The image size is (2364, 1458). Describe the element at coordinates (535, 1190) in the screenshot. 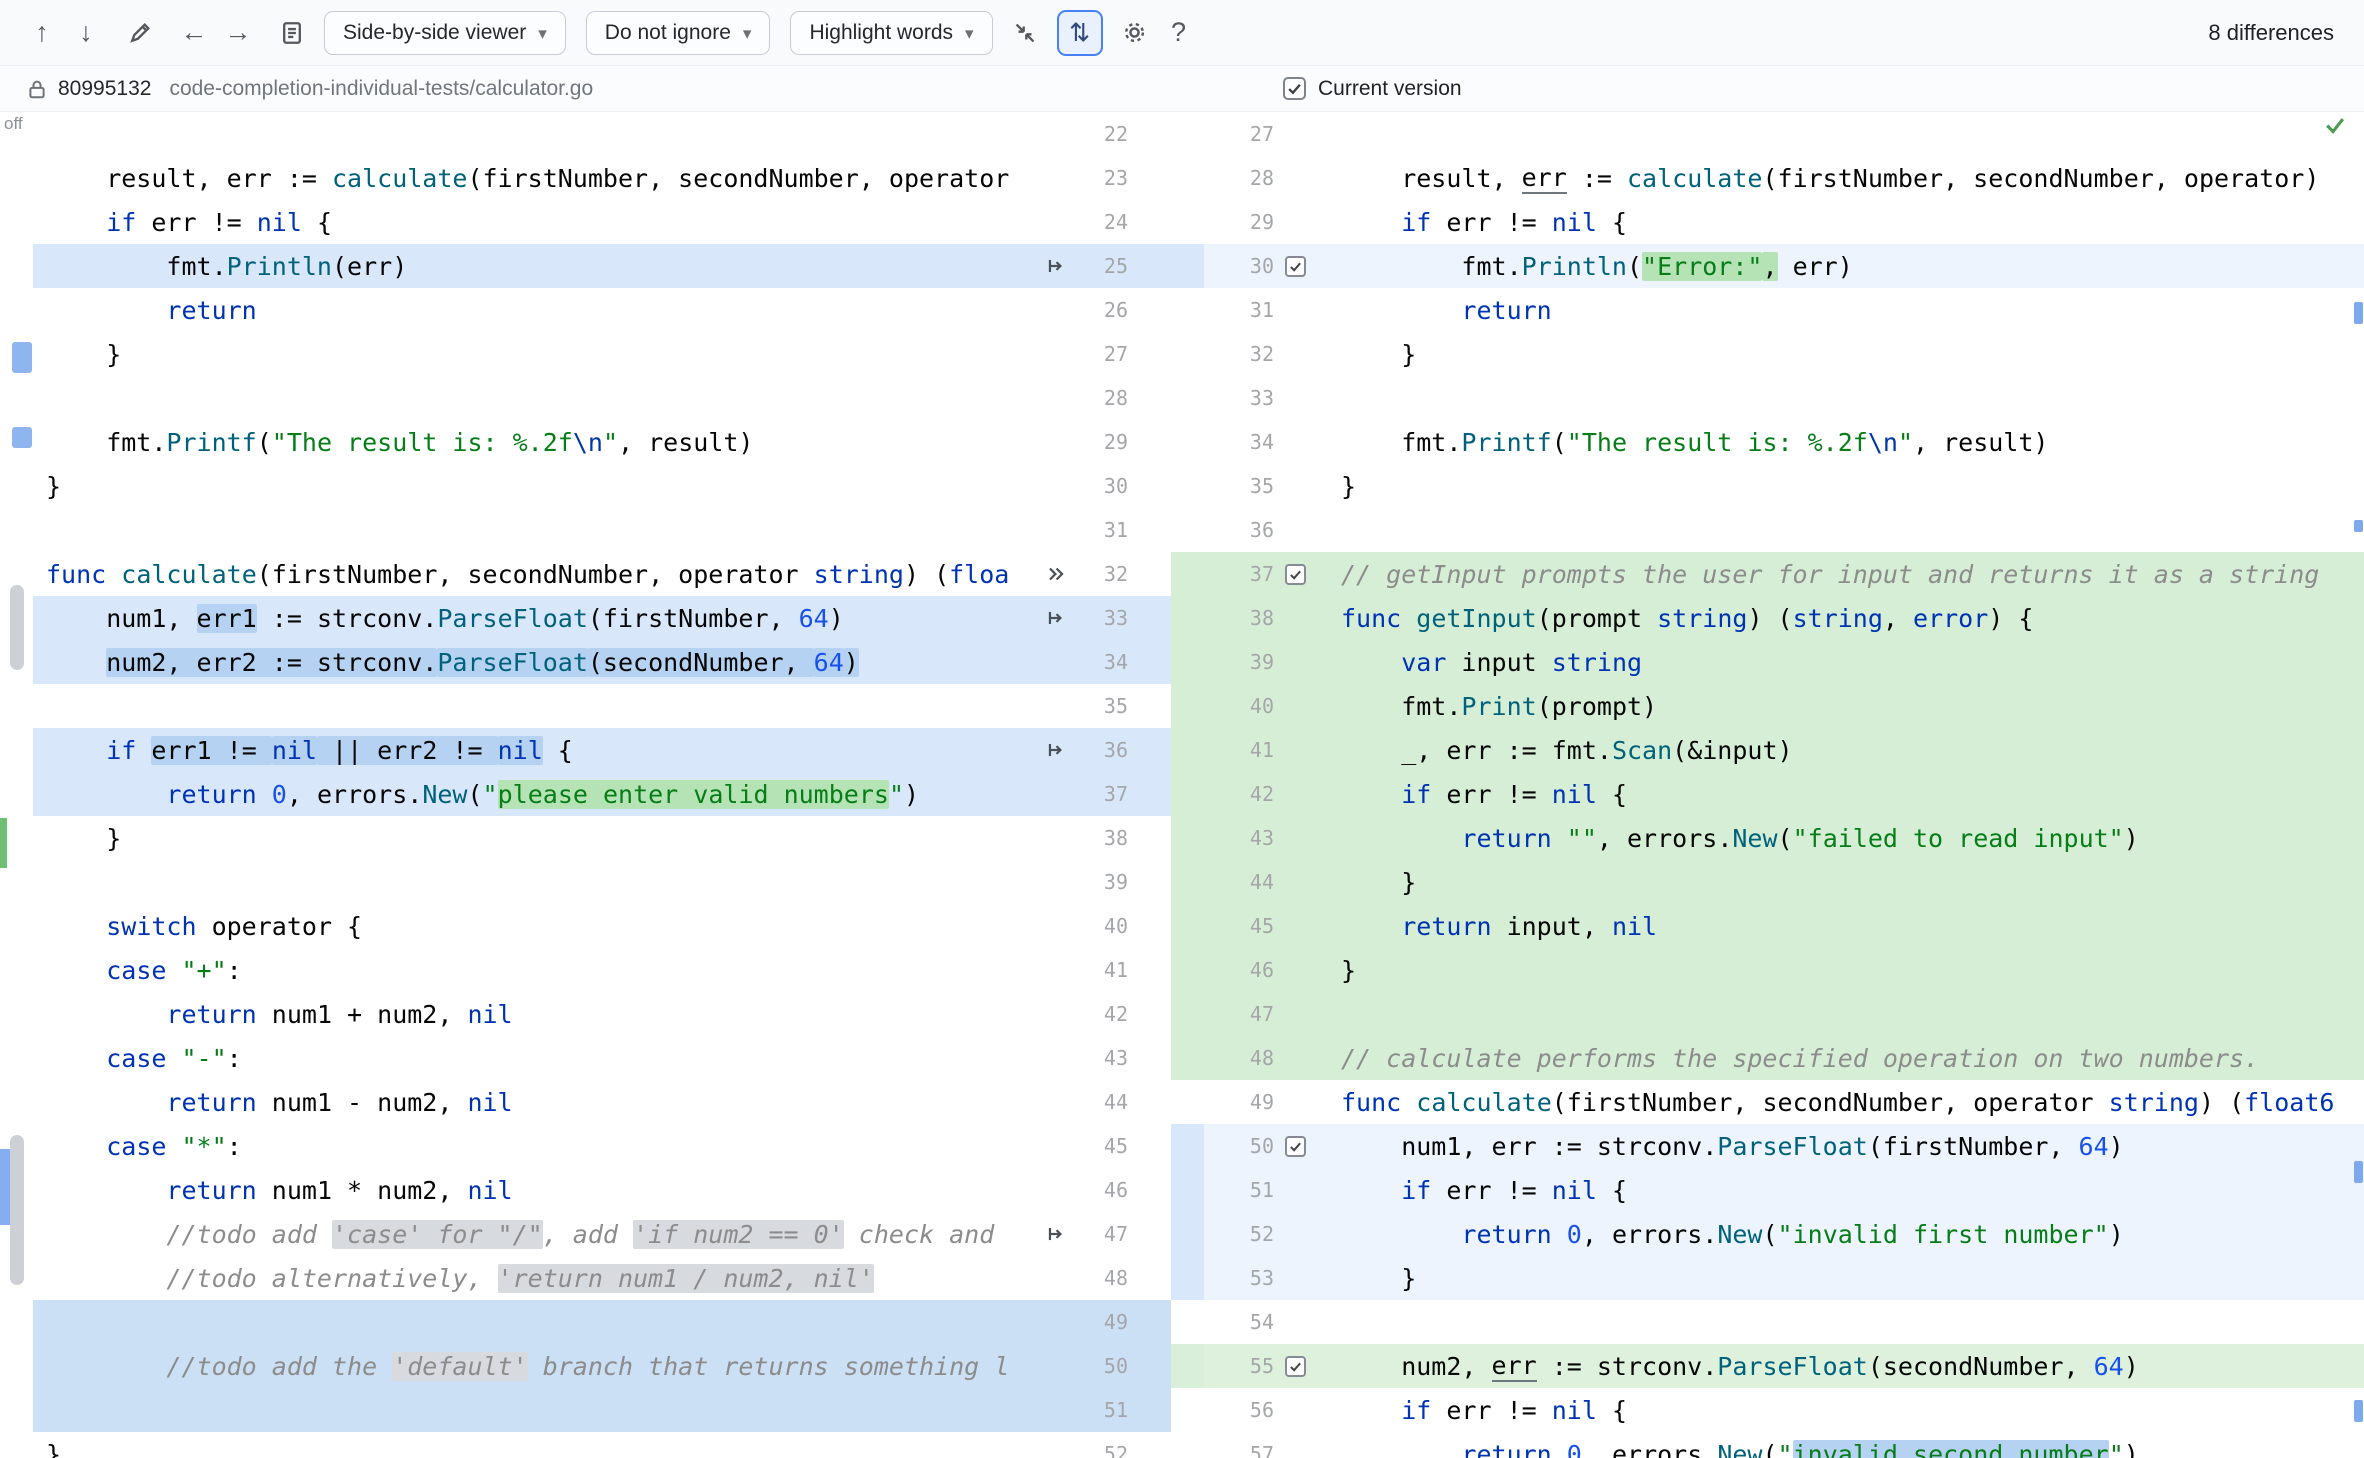

I see `code-line: return num1 * num2, nil` at that location.